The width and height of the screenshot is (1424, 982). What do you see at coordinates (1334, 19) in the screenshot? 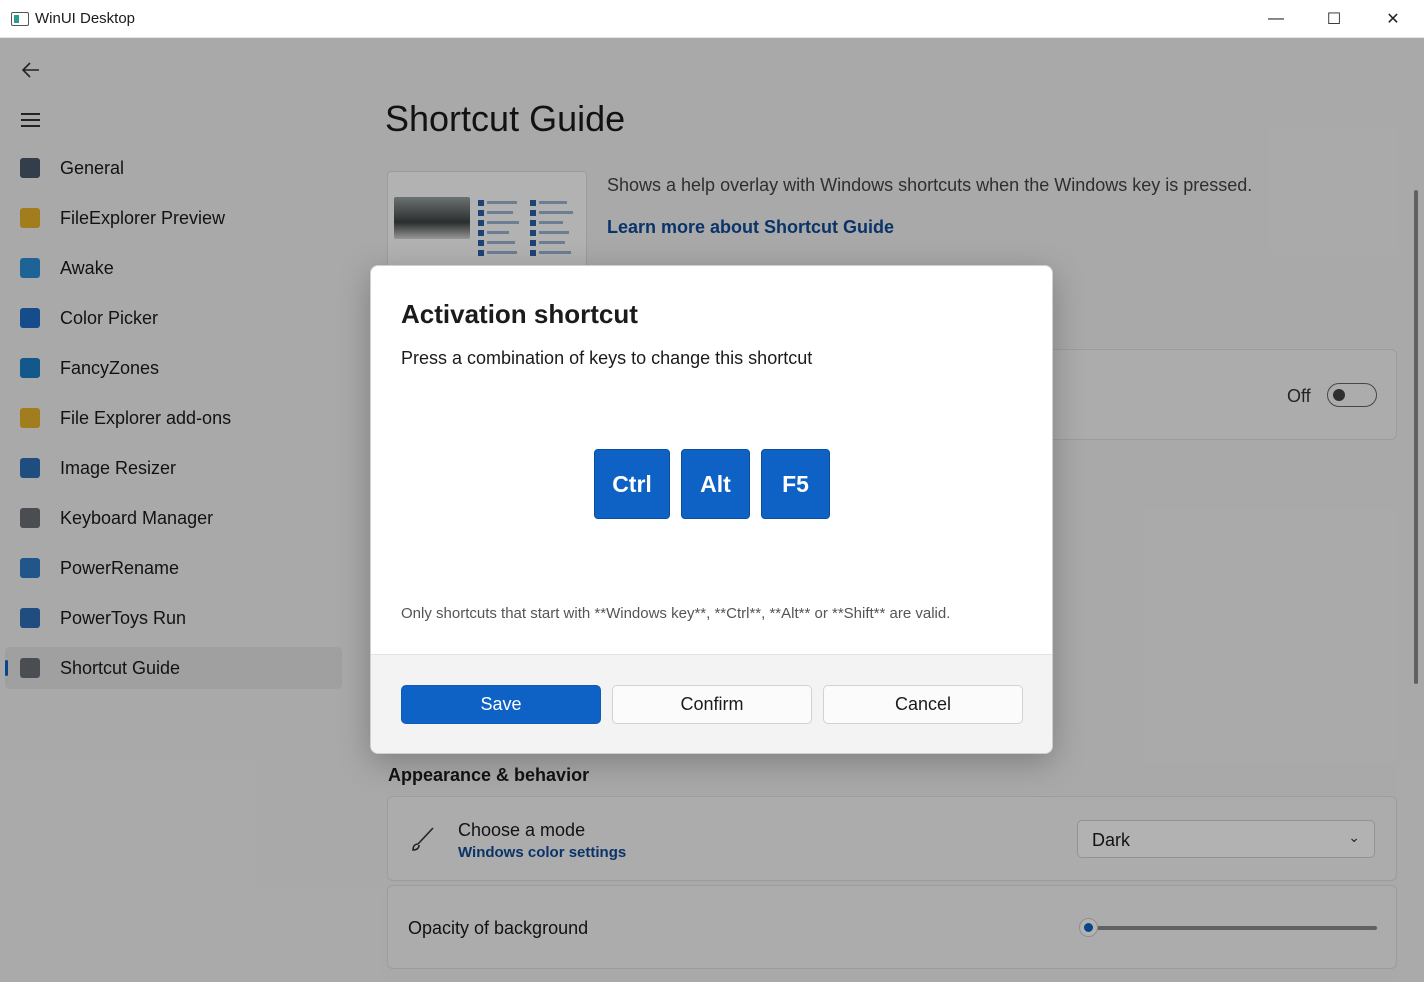
I see `maximize-button: ☐` at bounding box center [1334, 19].